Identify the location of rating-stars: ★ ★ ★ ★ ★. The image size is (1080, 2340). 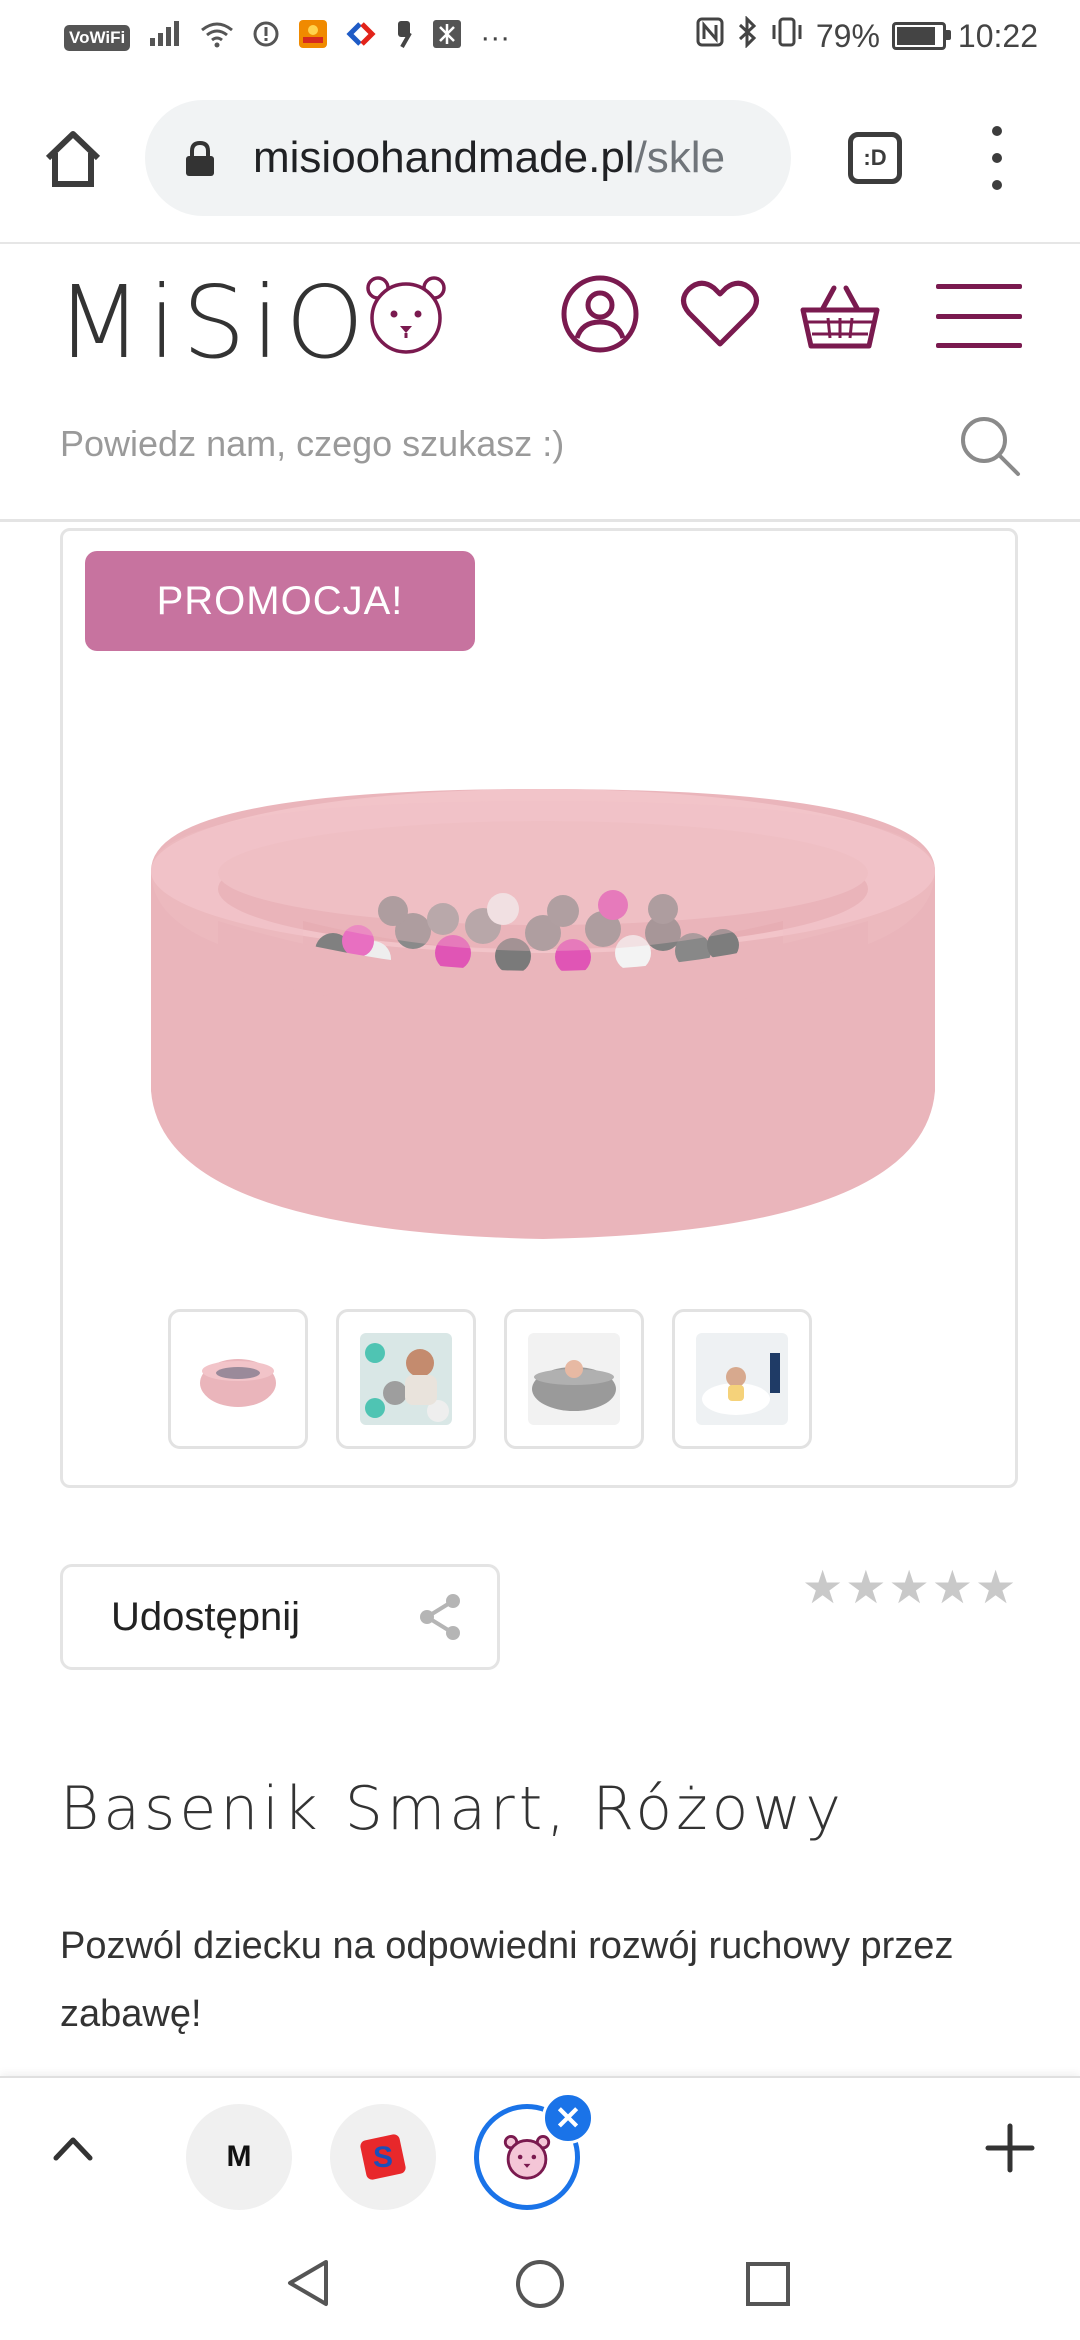
(909, 1586).